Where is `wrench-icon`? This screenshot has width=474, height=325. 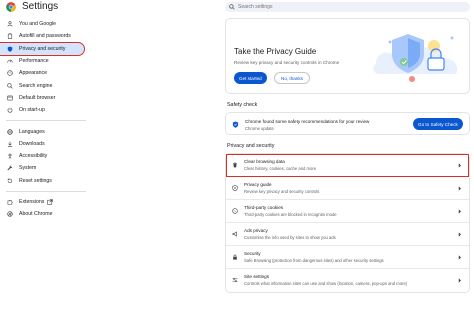
wrench-icon is located at coordinates (10, 168).